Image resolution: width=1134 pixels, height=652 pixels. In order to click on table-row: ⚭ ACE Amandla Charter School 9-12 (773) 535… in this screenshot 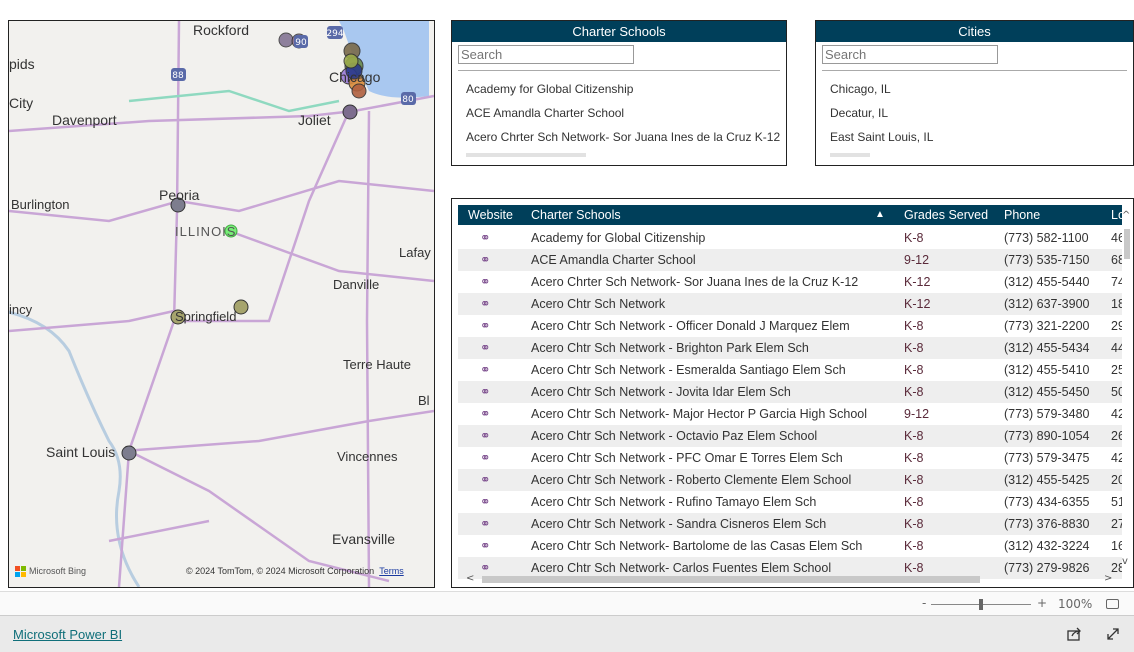, I will do `click(790, 260)`.